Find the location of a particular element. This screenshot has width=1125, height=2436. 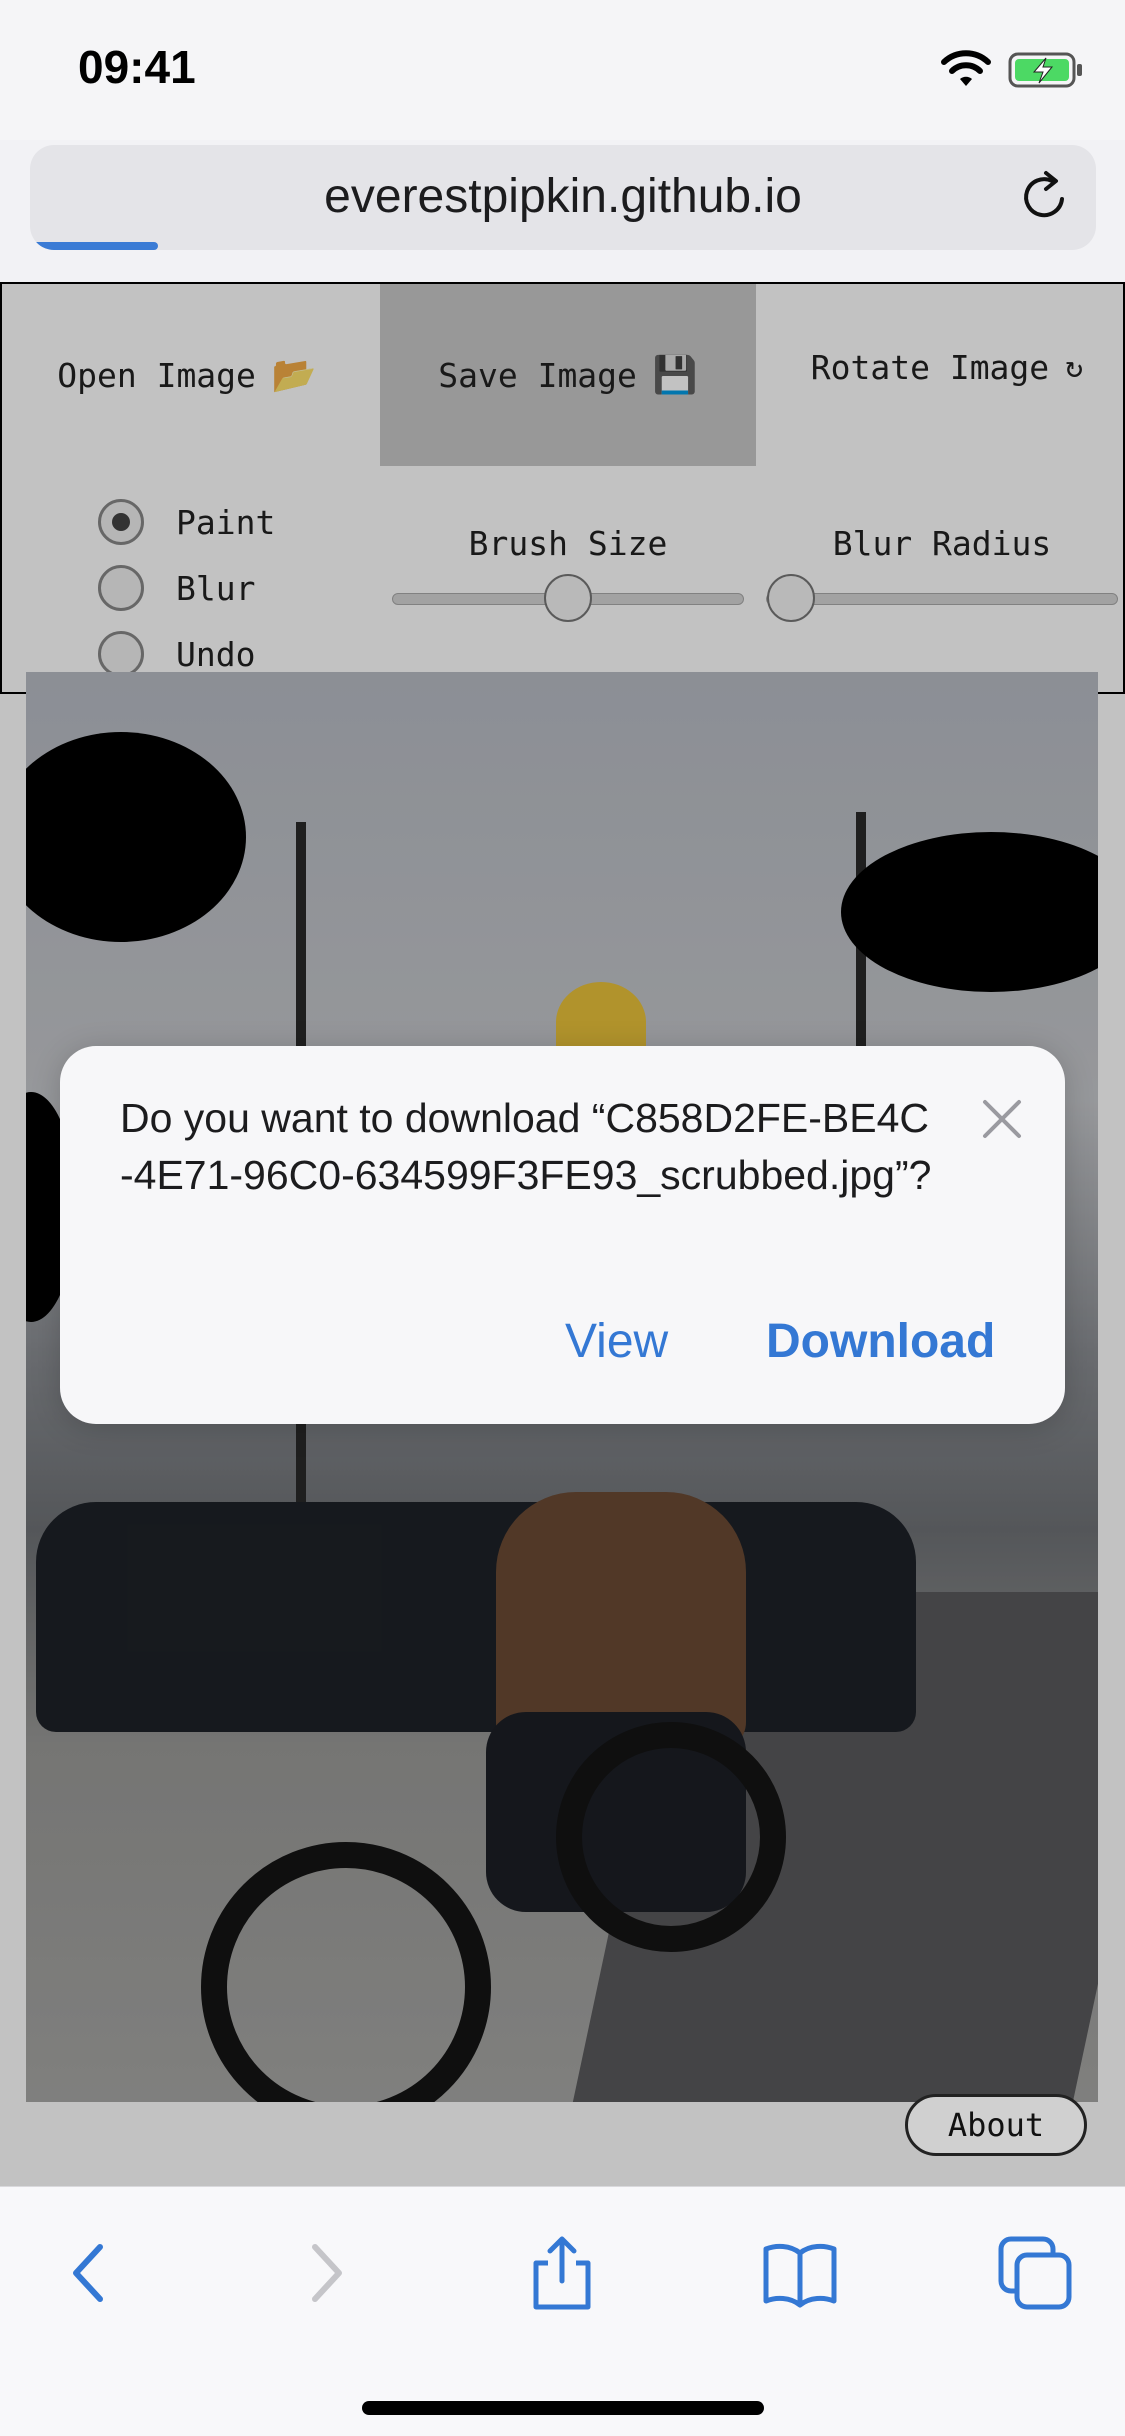

battery-charging-icon is located at coordinates (1045, 70).